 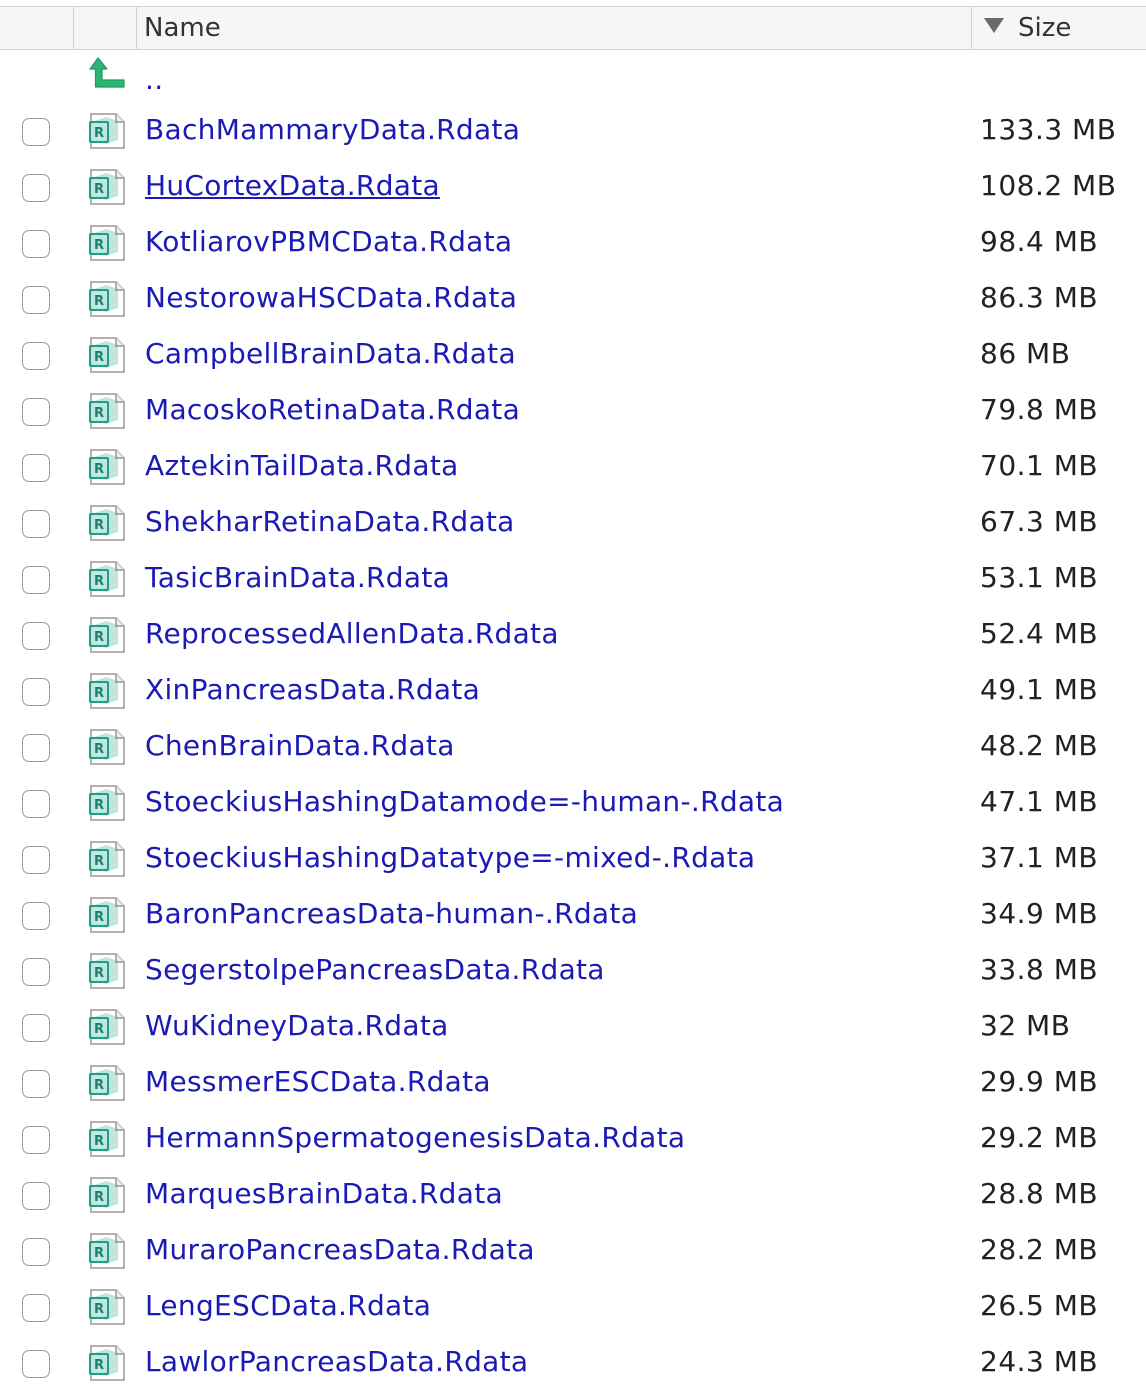 What do you see at coordinates (554, 28) in the screenshot?
I see `name-column-header: Name` at bounding box center [554, 28].